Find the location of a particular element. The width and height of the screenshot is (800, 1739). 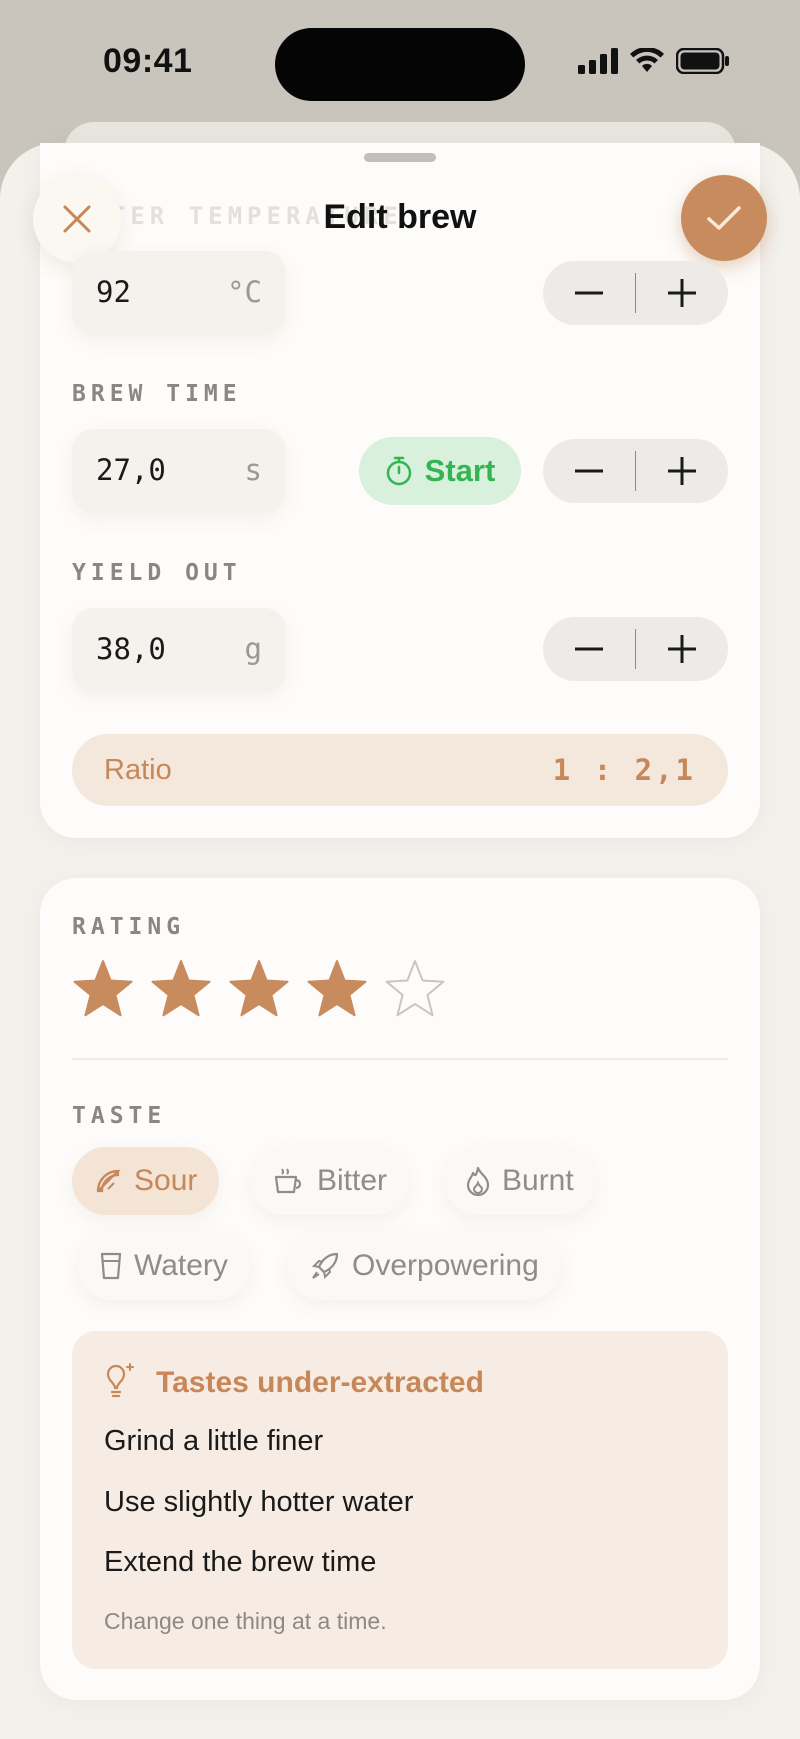

taste-chip-burnt: Burnt is located at coordinates (520, 1181).